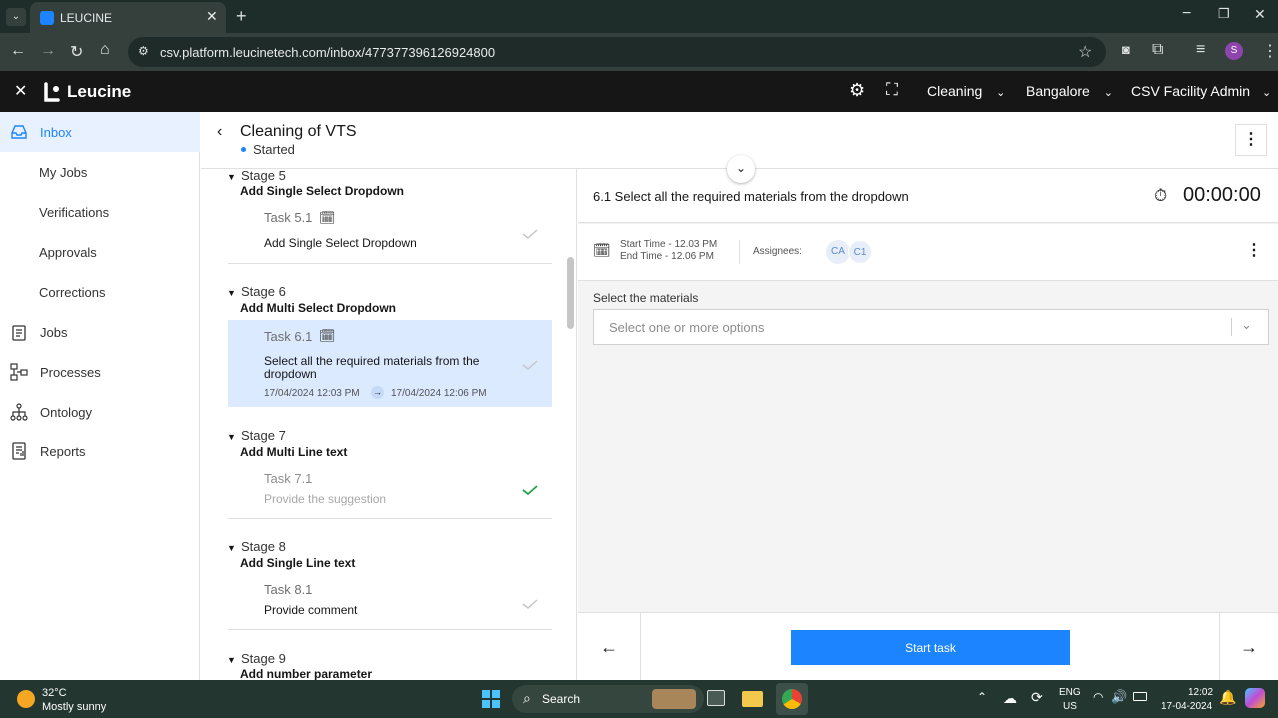 This screenshot has width=1278, height=718. I want to click on sidebar-item-corrections: Corrections, so click(100, 292).